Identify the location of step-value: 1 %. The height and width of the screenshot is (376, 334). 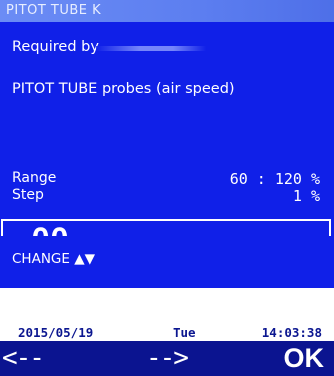
(306, 196).